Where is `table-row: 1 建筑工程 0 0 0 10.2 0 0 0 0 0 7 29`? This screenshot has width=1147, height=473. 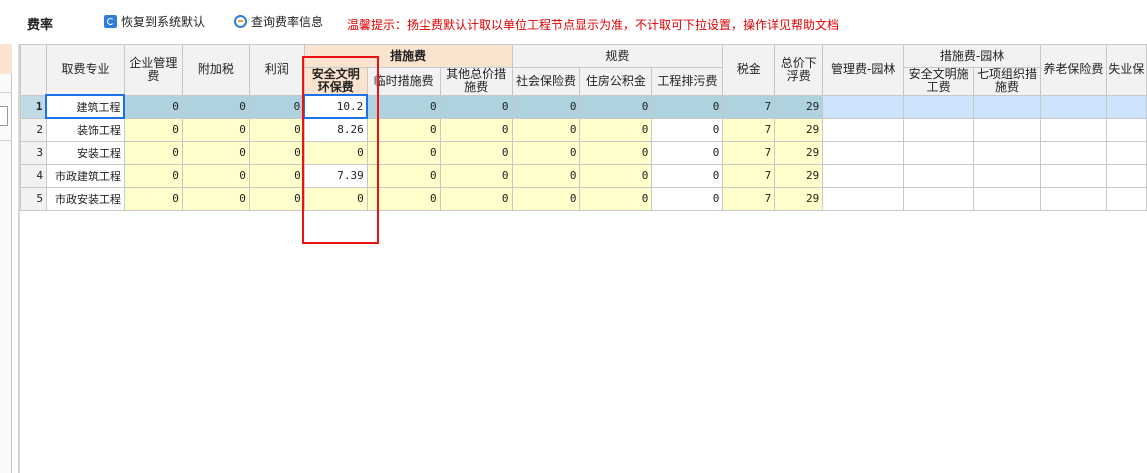
table-row: 1 建筑工程 0 0 0 10.2 0 0 0 0 0 7 29 is located at coordinates (583, 106).